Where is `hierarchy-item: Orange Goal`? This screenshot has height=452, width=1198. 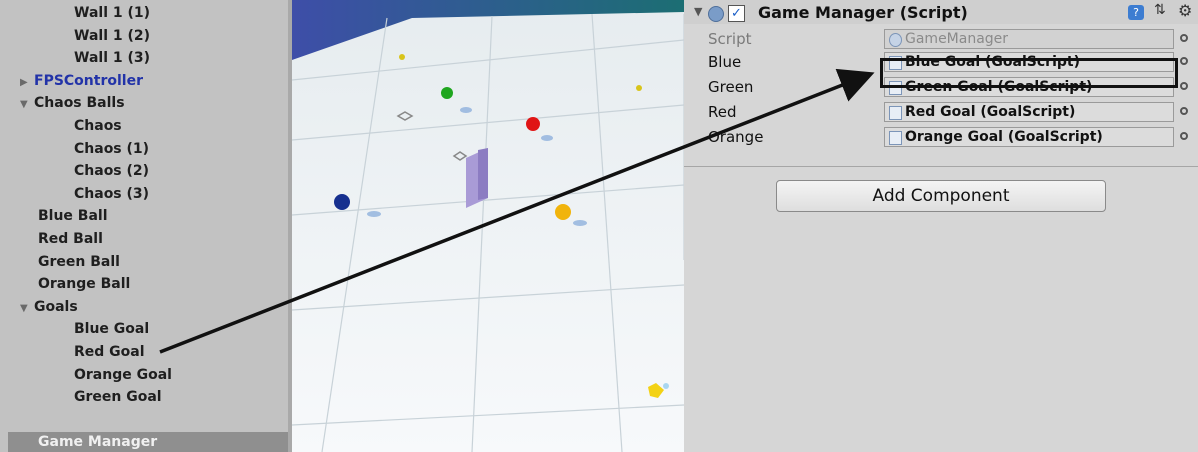
hierarchy-item: Orange Goal is located at coordinates (123, 375).